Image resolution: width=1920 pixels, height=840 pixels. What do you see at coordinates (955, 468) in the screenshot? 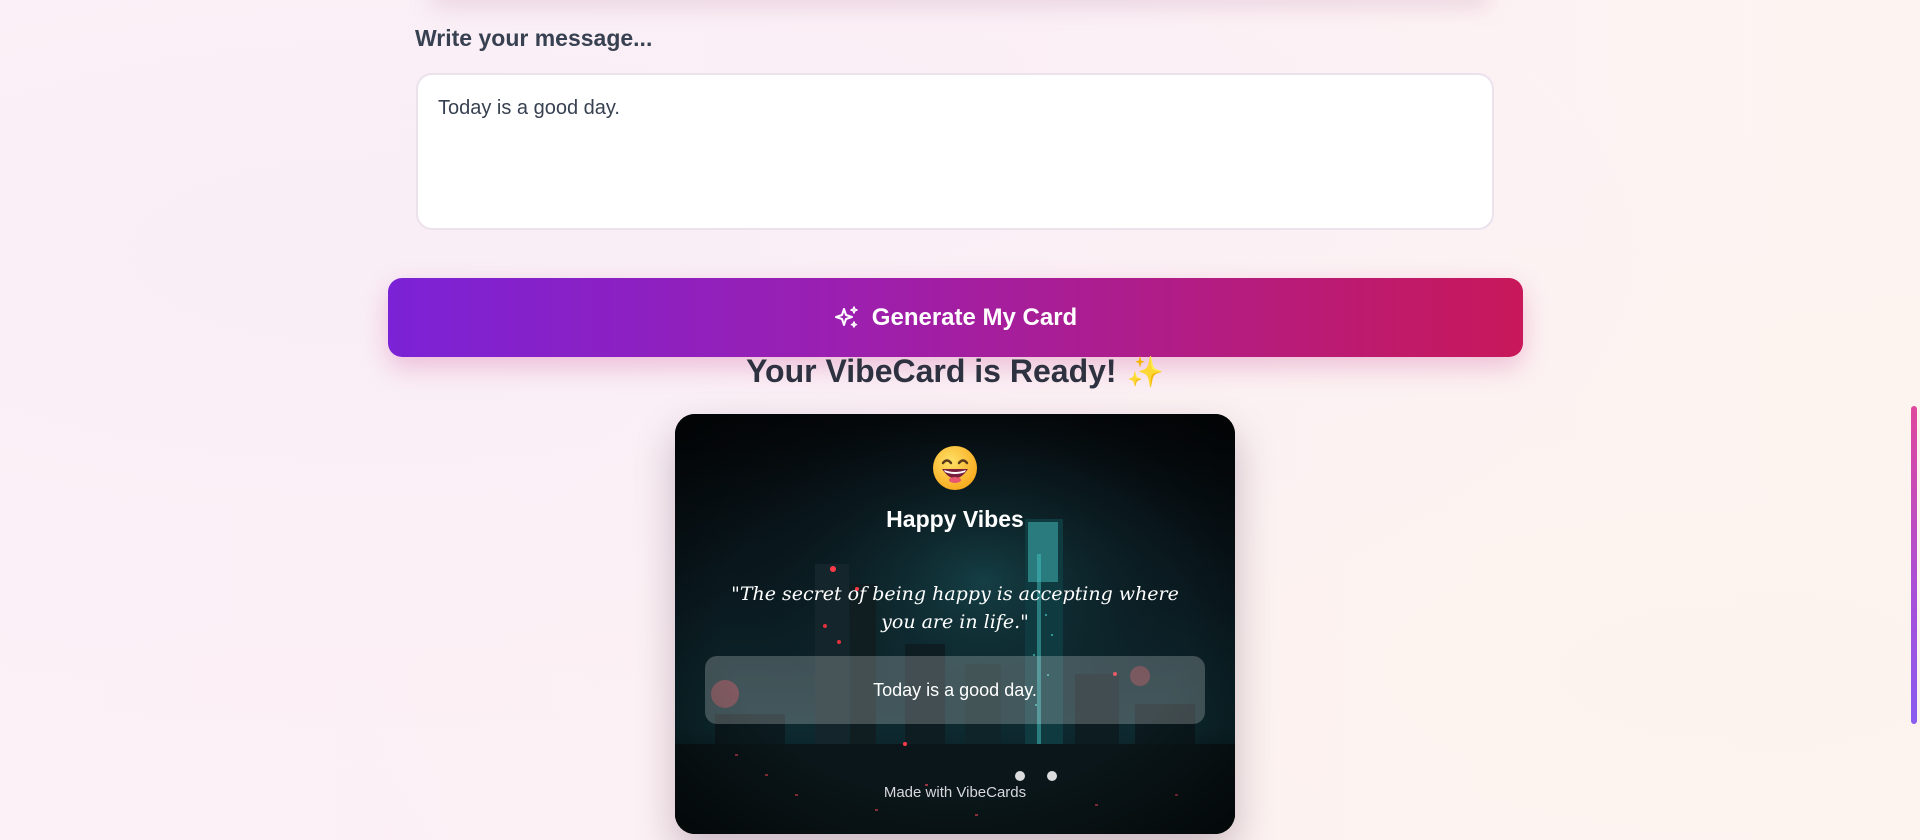
I see `grinning-face-icon` at bounding box center [955, 468].